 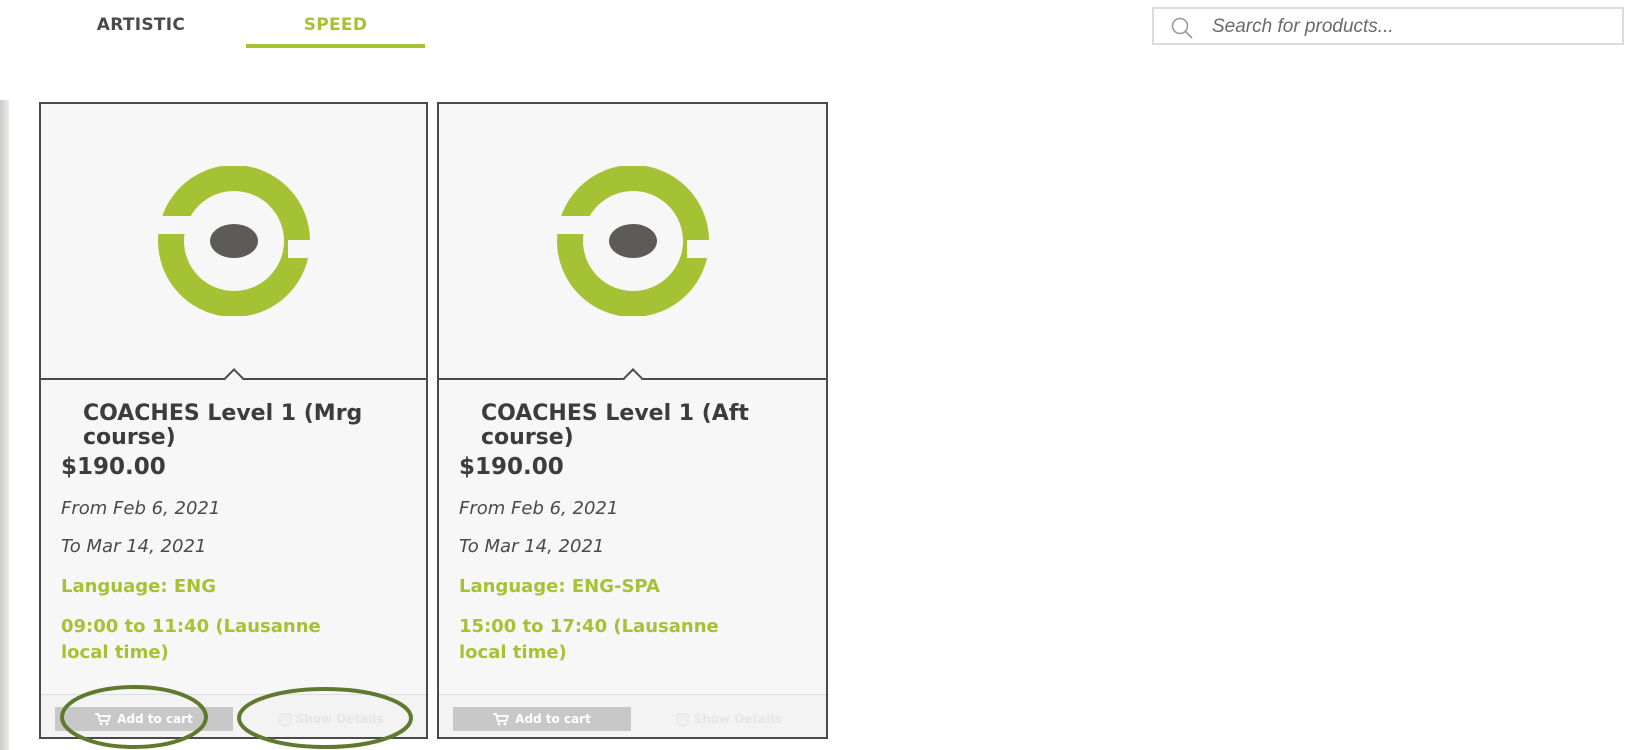 I want to click on tab-speed: SPEED, so click(x=335, y=24).